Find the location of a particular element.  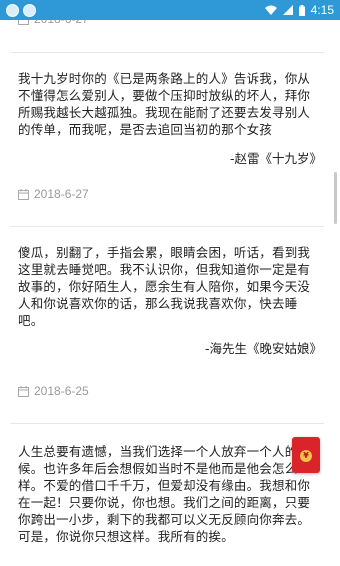

clock: 4:15 is located at coordinates (322, 10).